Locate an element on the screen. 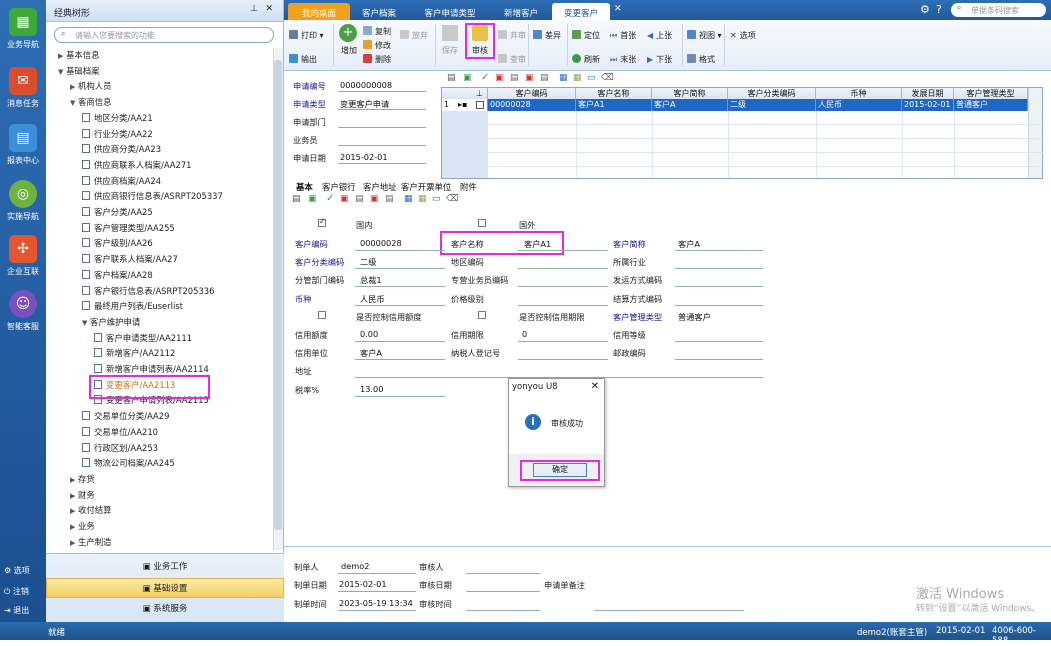 This screenshot has width=1051, height=646. tree-folder: ▶ 财务 is located at coordinates (82, 495).